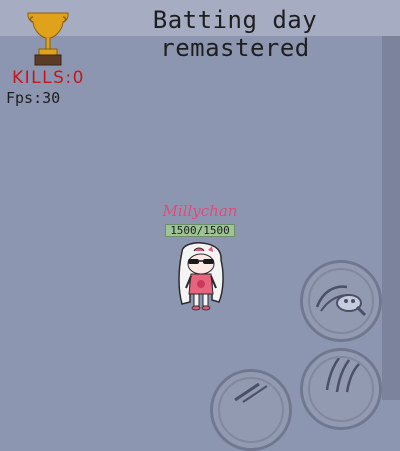  I want to click on game-title-line1: Batting day, so click(235, 20).